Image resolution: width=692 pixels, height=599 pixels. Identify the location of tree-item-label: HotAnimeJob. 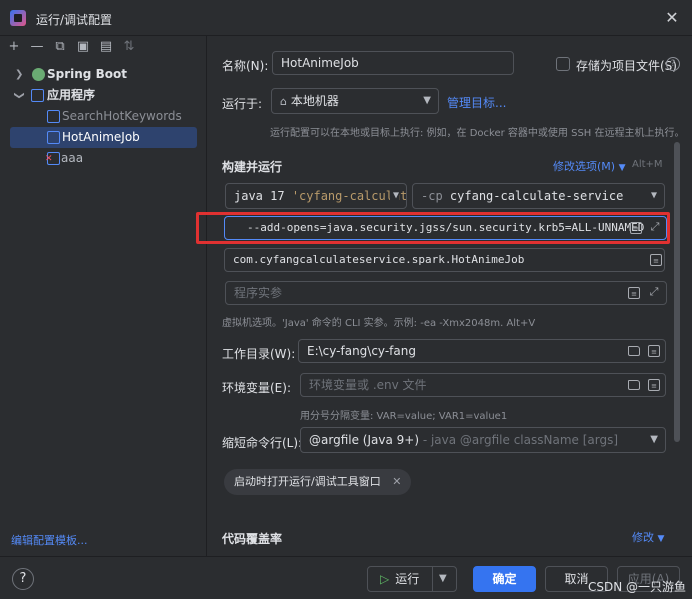
(101, 137).